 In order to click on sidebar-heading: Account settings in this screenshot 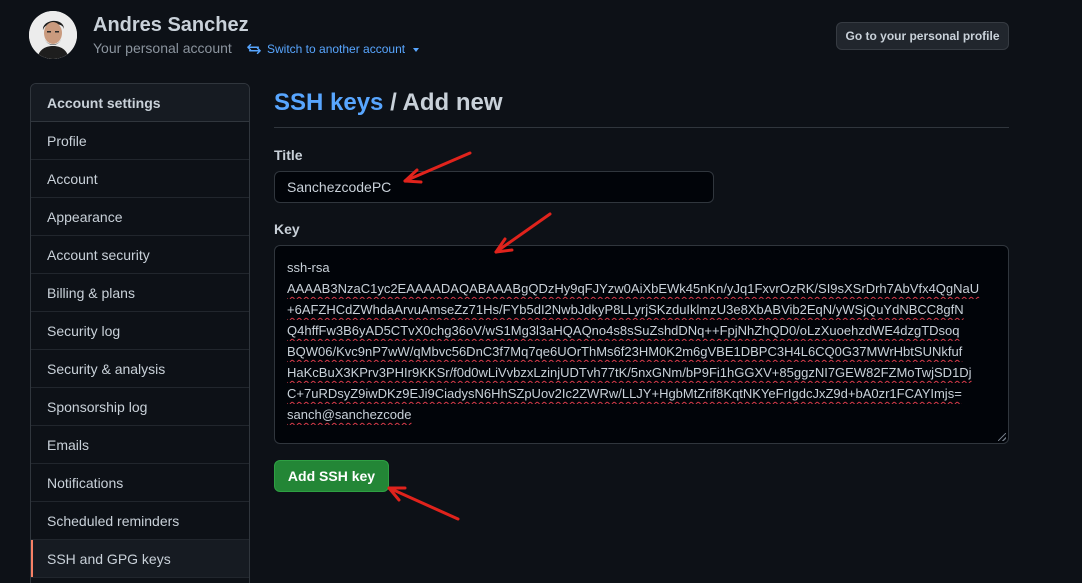, I will do `click(140, 103)`.